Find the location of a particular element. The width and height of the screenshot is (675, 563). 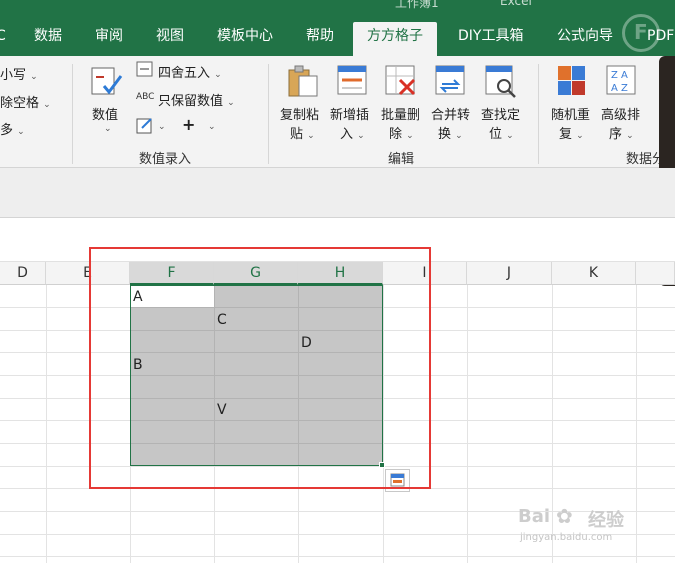

tab-fangfanggezi: 方方格子 is located at coordinates (395, 39).